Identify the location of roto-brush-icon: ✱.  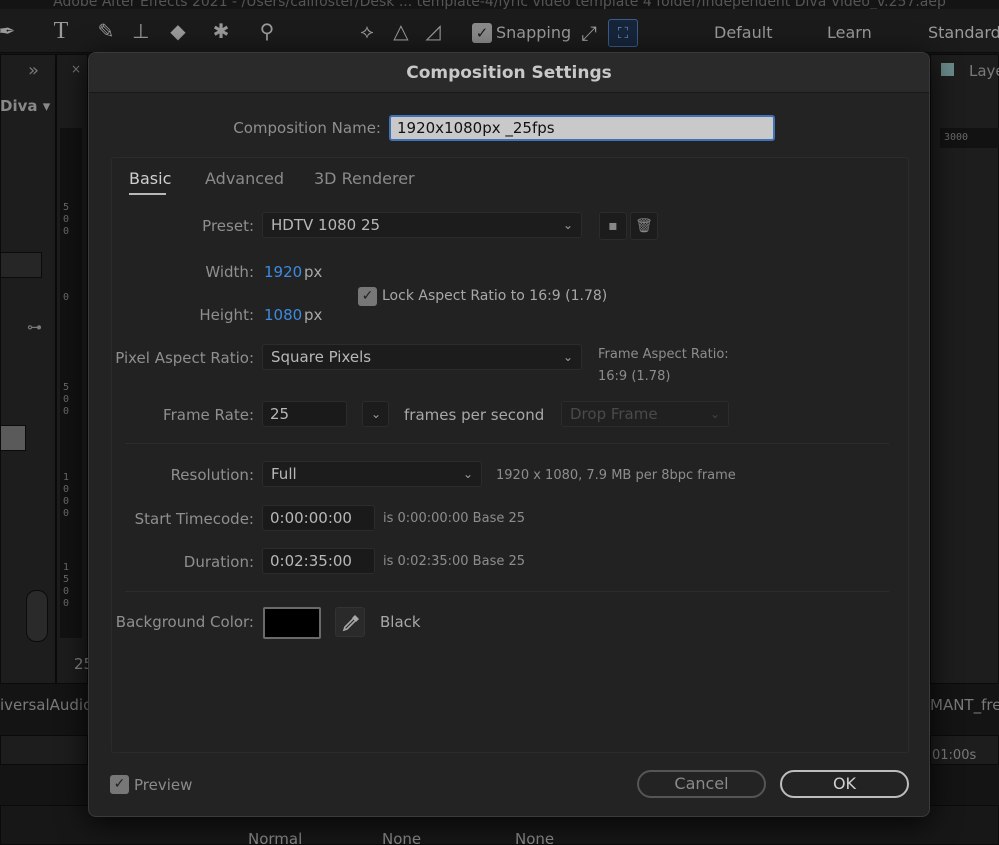
(221, 31).